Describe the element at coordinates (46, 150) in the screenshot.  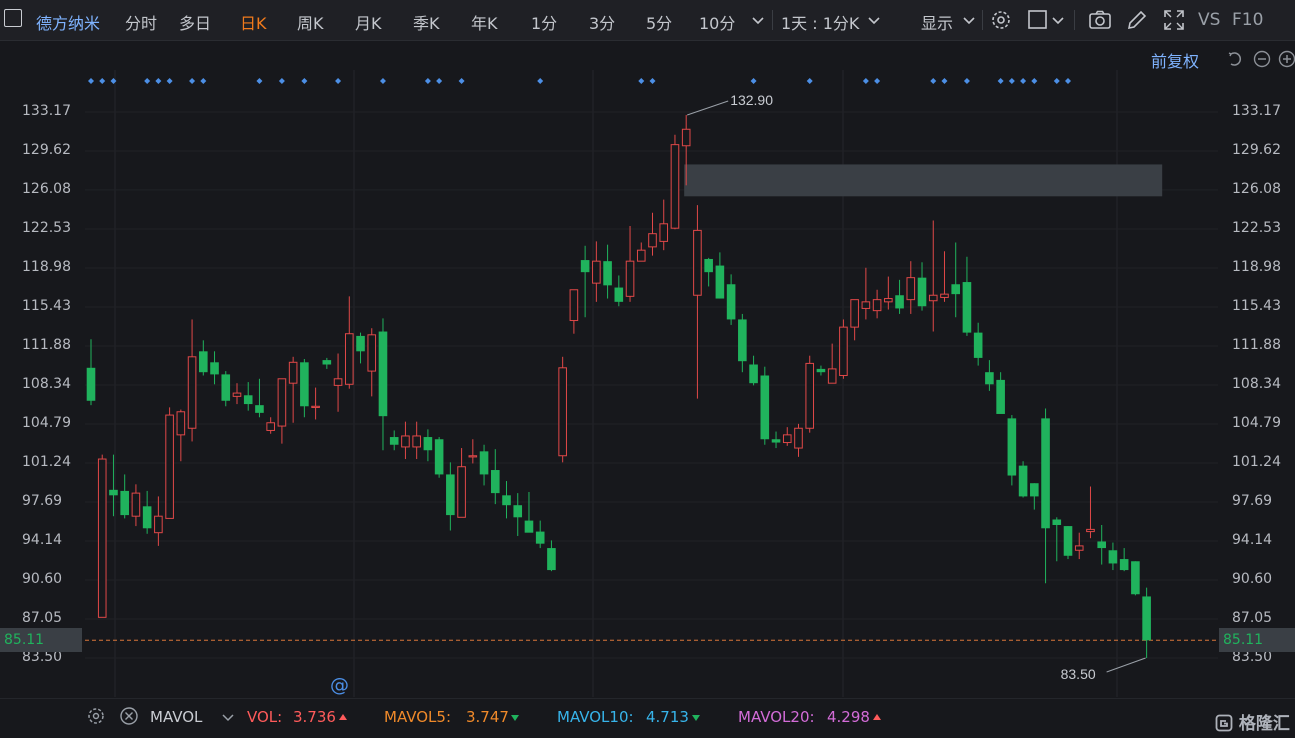
I see `y-axis-tick-label: 129.62` at that location.